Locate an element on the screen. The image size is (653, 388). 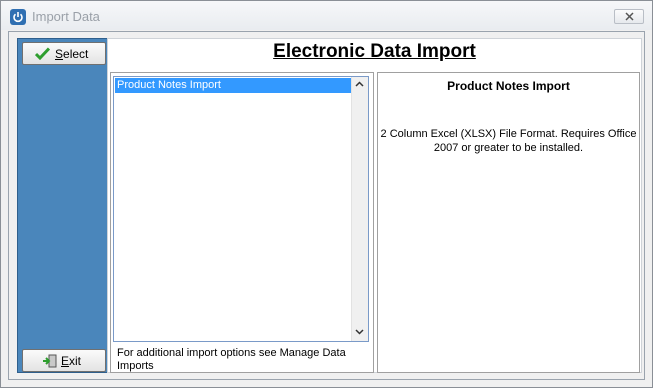
exit-button: Exit is located at coordinates (64, 360).